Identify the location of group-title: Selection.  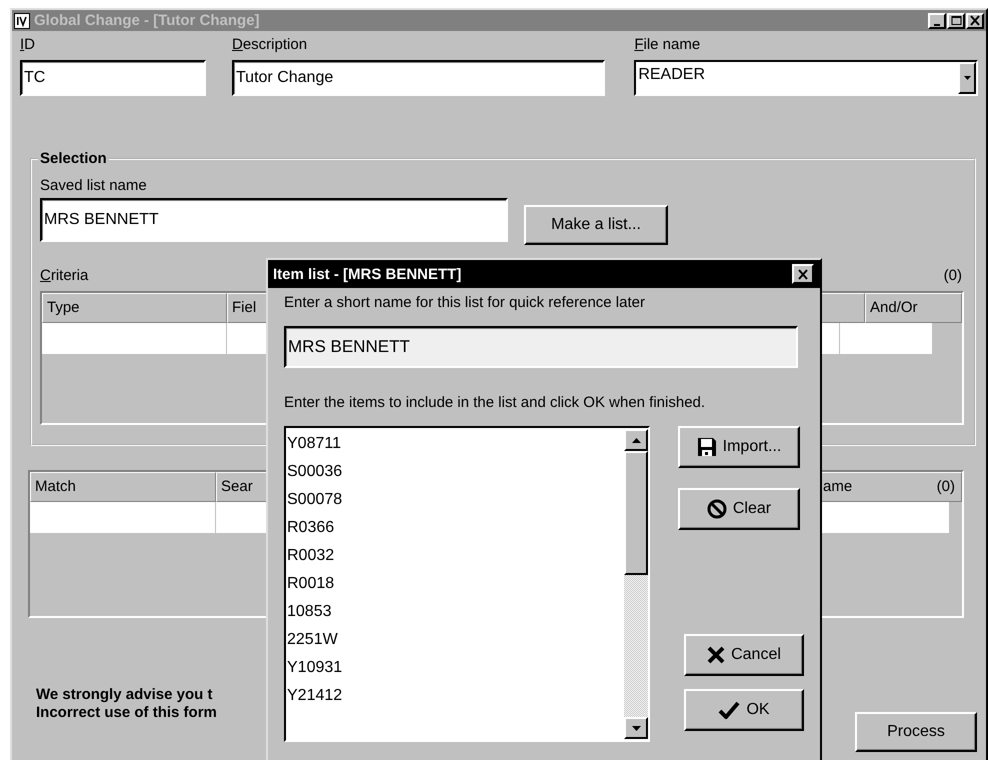
(73, 158).